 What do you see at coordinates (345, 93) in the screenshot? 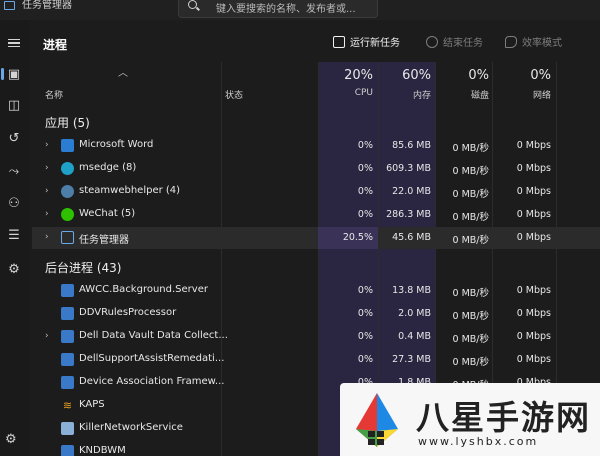
I see `column-cpu: CPU` at bounding box center [345, 93].